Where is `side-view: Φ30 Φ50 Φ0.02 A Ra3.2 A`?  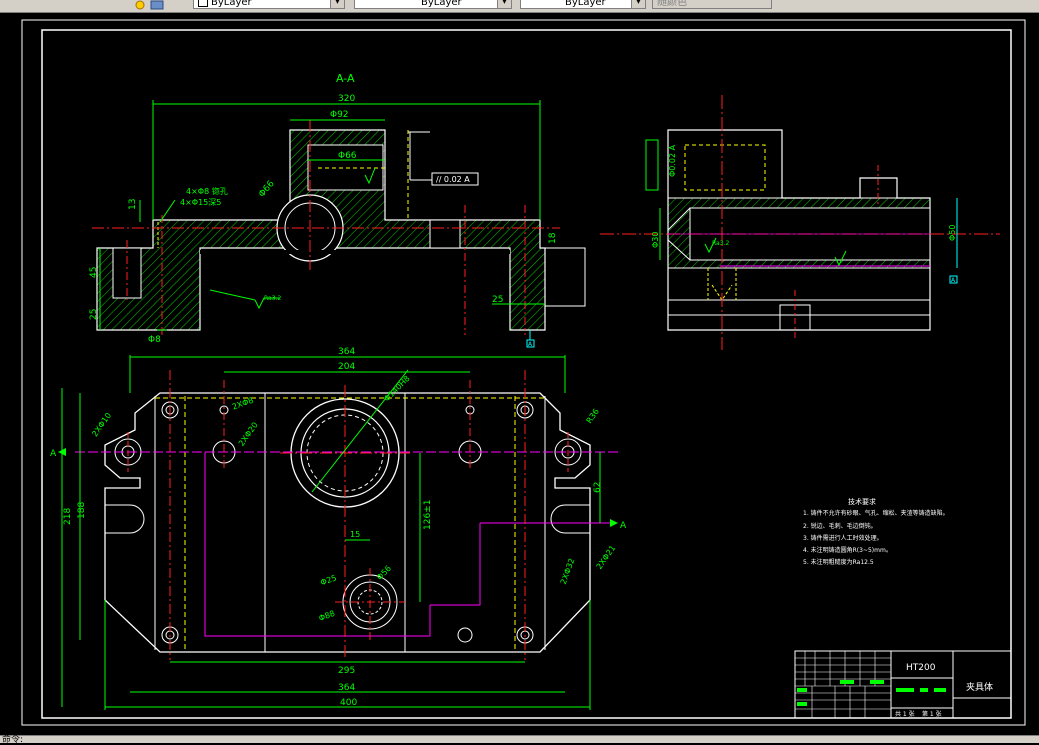
side-view: Φ30 Φ50 Φ0.02 A Ra3.2 A is located at coordinates (800, 222).